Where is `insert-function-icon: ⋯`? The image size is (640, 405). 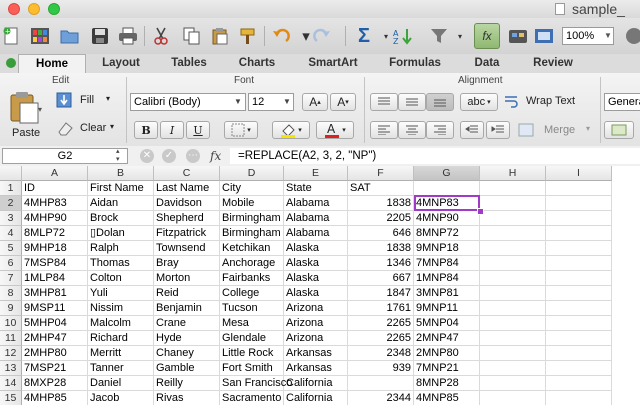
insert-function-icon: ⋯ is located at coordinates (193, 156).